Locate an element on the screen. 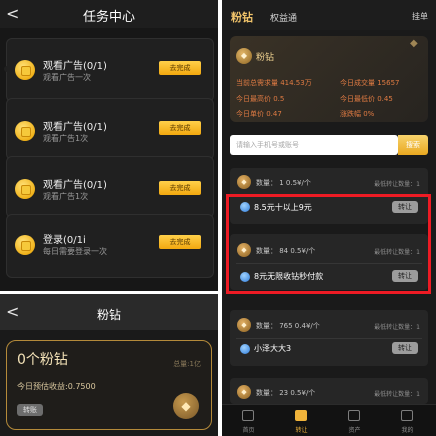  estimated-income: 今日预估收益:0.7500 is located at coordinates (56, 386).